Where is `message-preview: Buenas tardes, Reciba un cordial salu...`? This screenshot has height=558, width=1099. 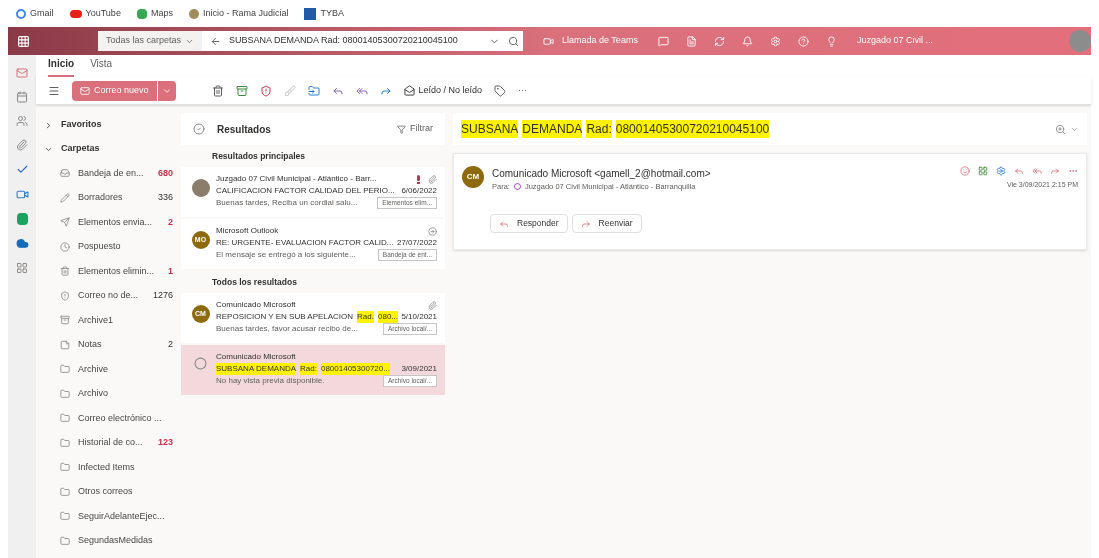
message-preview: Buenas tardes, Reciba un cordial salu... is located at coordinates (287, 203).